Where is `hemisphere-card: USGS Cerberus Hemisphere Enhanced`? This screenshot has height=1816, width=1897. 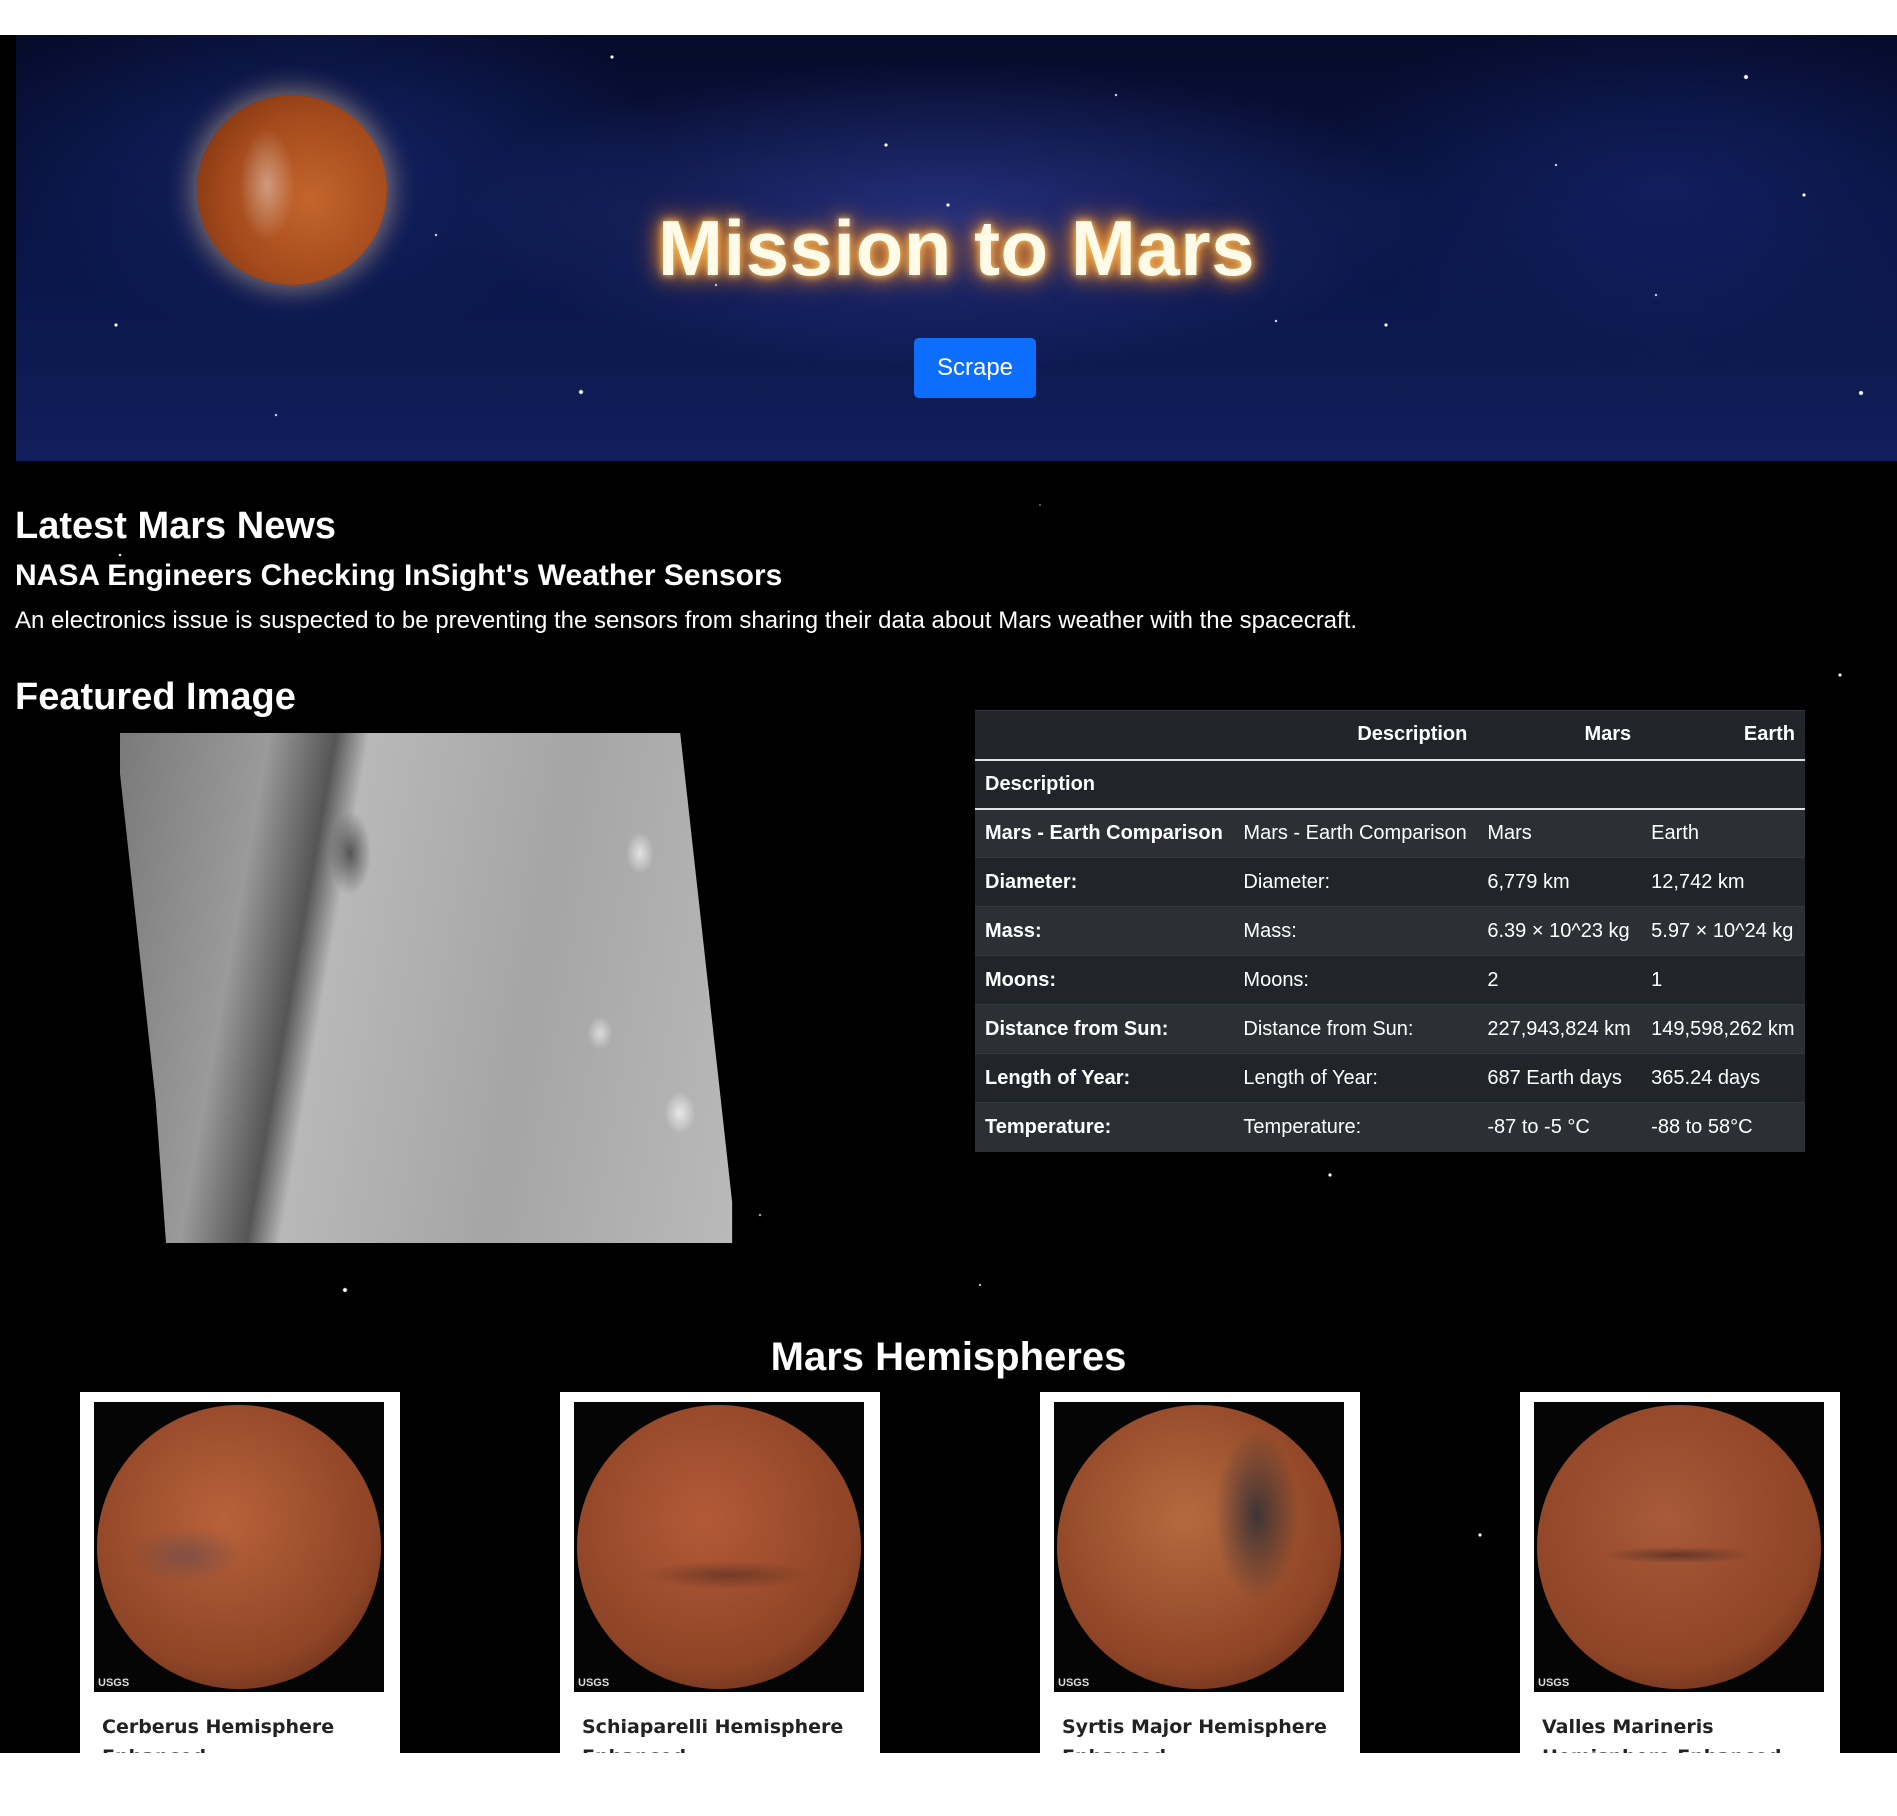
hemisphere-card: USGS Cerberus Hemisphere Enhanced is located at coordinates (240, 1572).